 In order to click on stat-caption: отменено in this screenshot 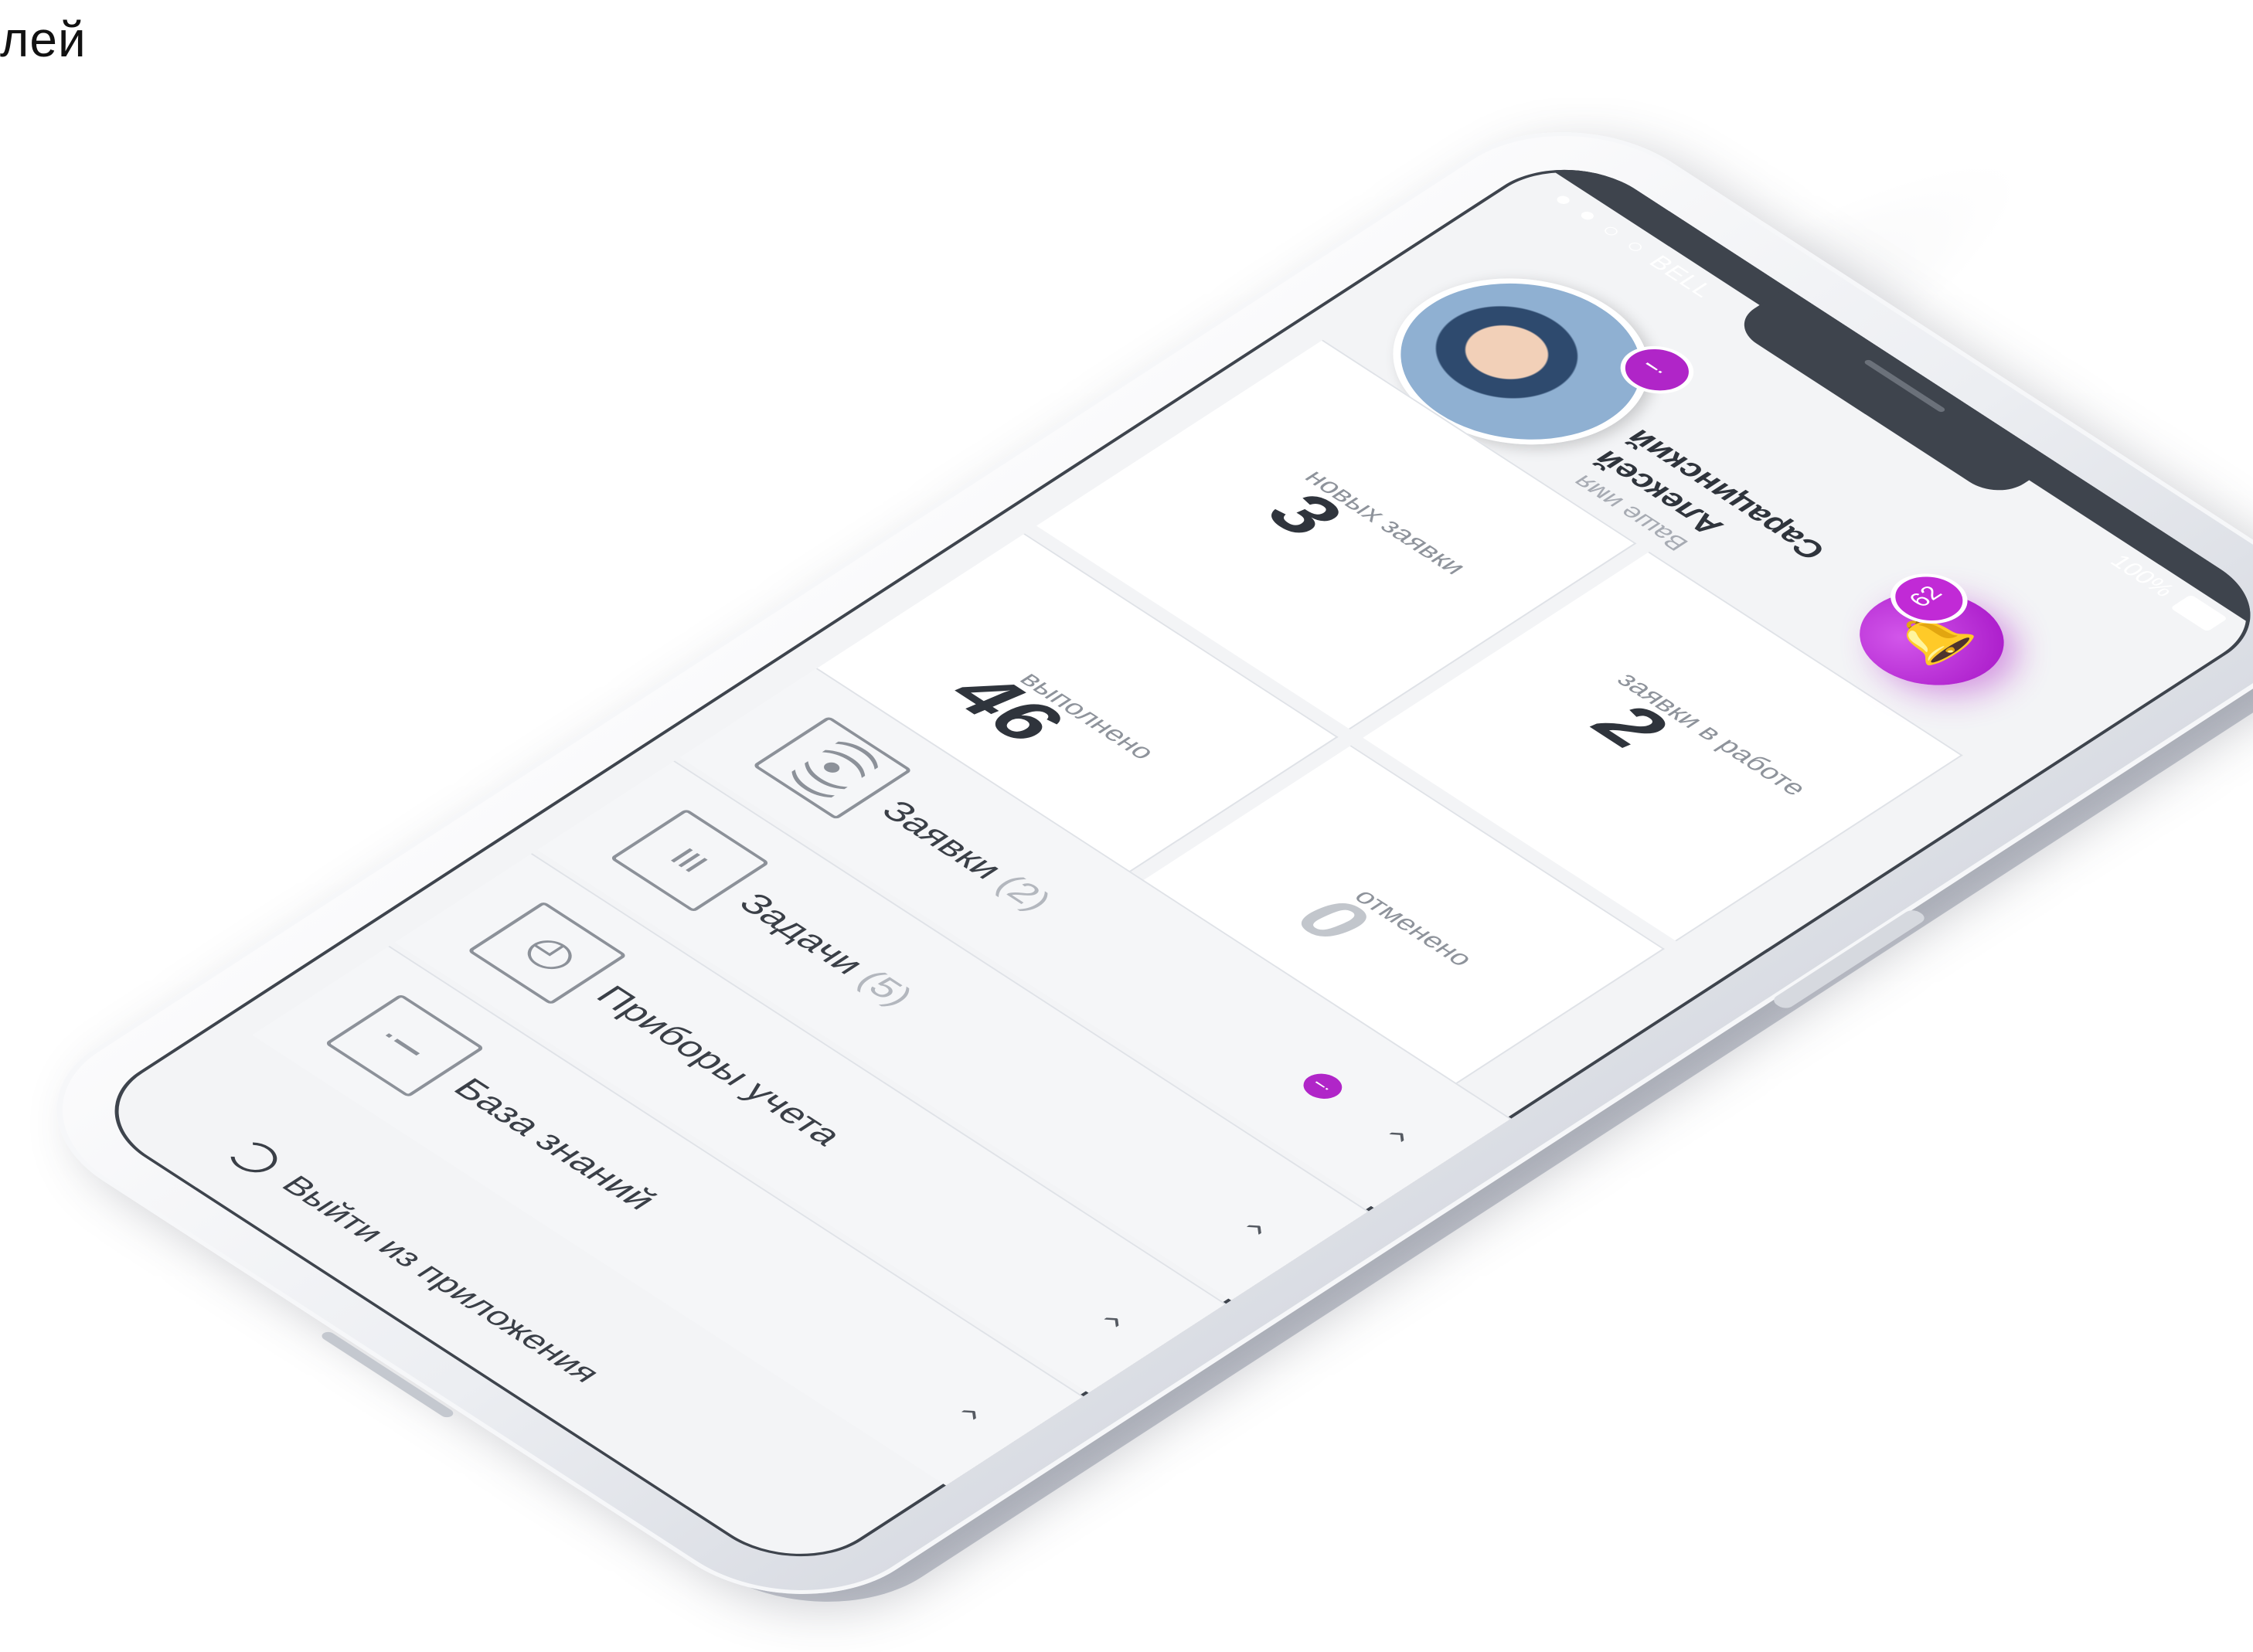, I will do `click(1413, 928)`.